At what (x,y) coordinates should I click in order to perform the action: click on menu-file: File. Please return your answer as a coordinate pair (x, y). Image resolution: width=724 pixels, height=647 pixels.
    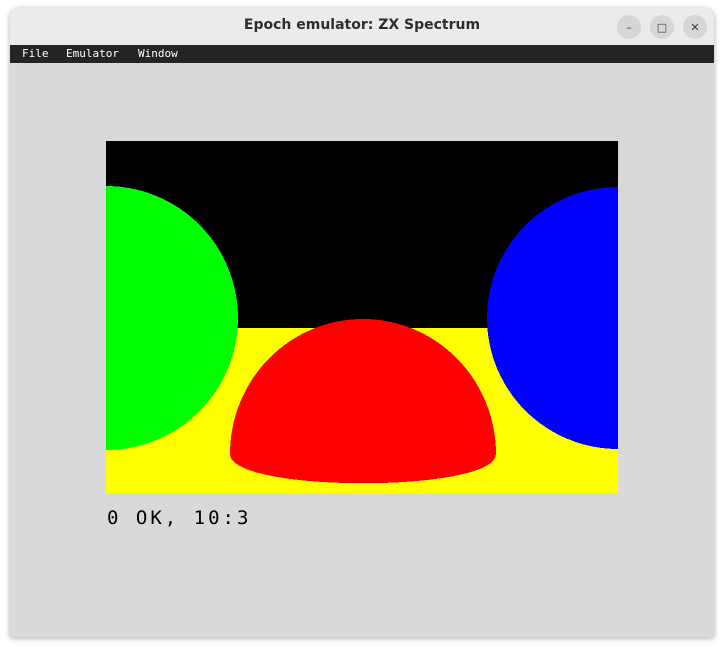
    Looking at the image, I should click on (35, 54).